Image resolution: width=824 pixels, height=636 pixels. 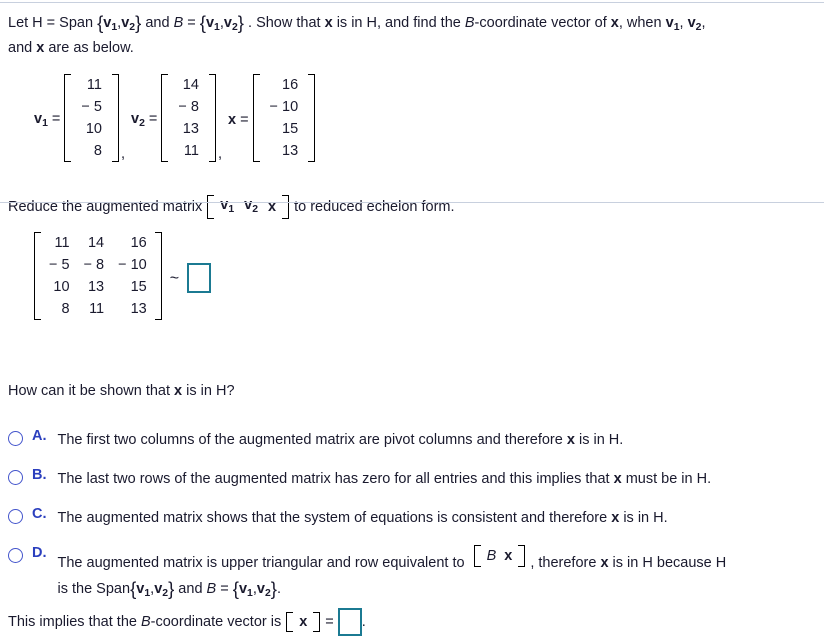 I want to click on matrix-cell: 10, so click(x=61, y=287).